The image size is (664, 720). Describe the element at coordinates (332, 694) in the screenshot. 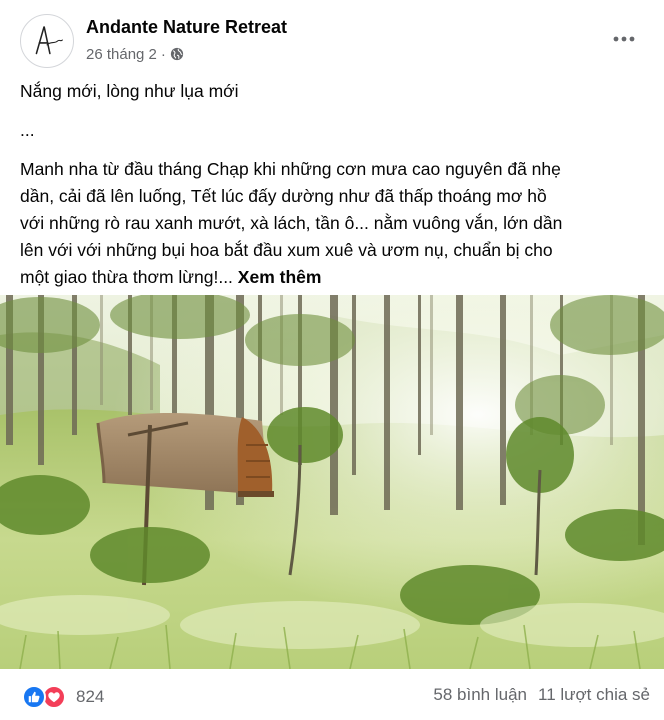

I see `post-footer: 824 58 bình luận 11 lượt chia sẻ` at that location.